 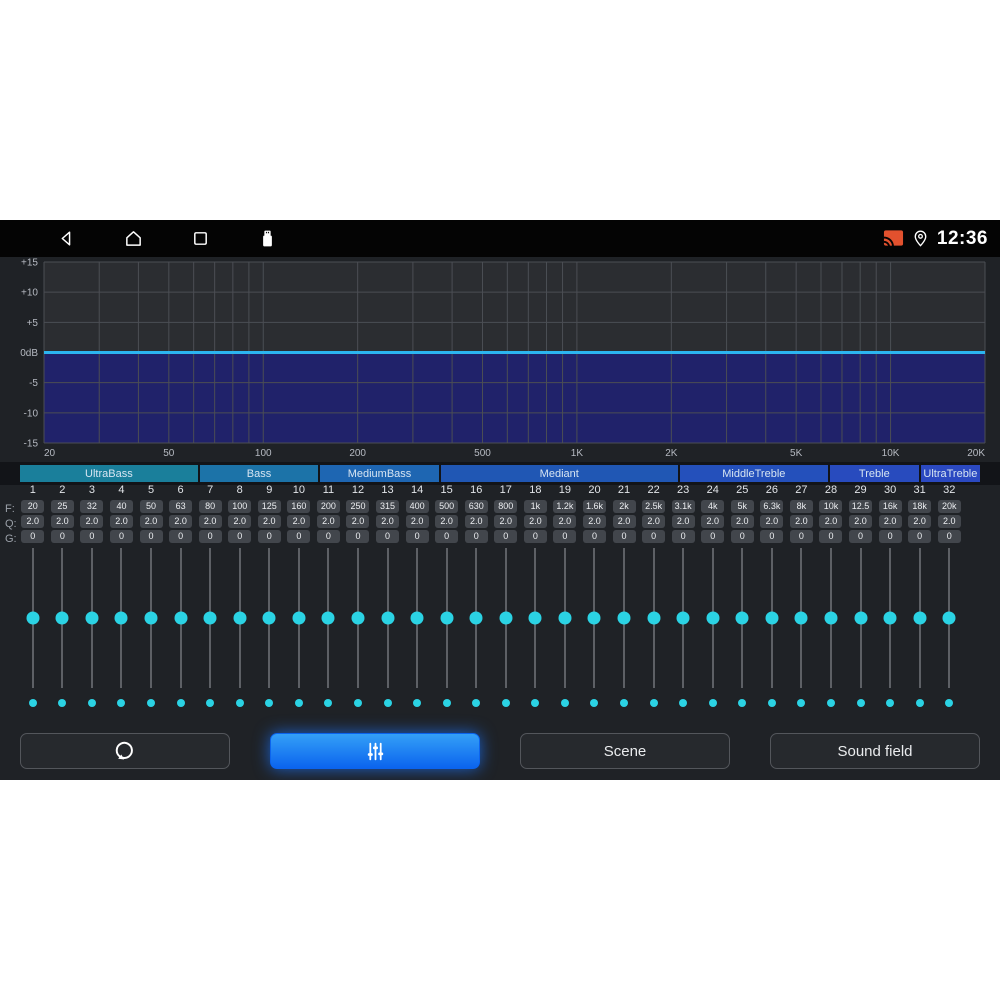 I want to click on frequency-value: 630, so click(x=476, y=506).